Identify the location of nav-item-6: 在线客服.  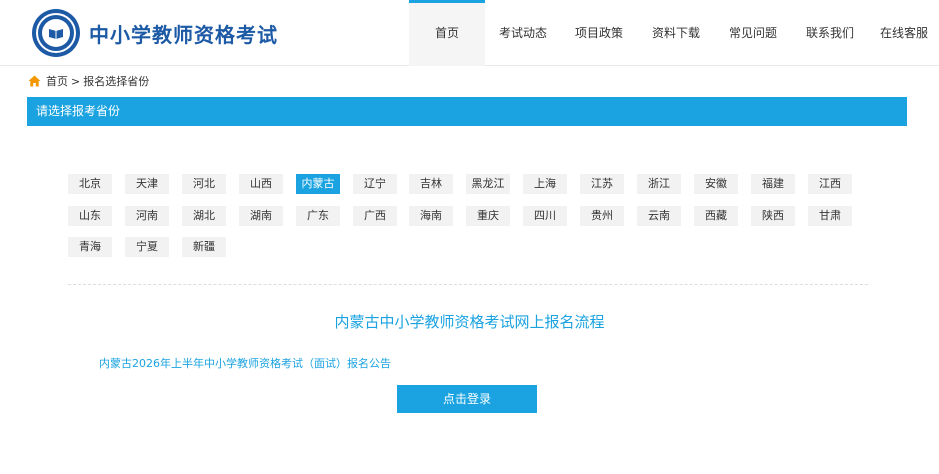
(904, 33).